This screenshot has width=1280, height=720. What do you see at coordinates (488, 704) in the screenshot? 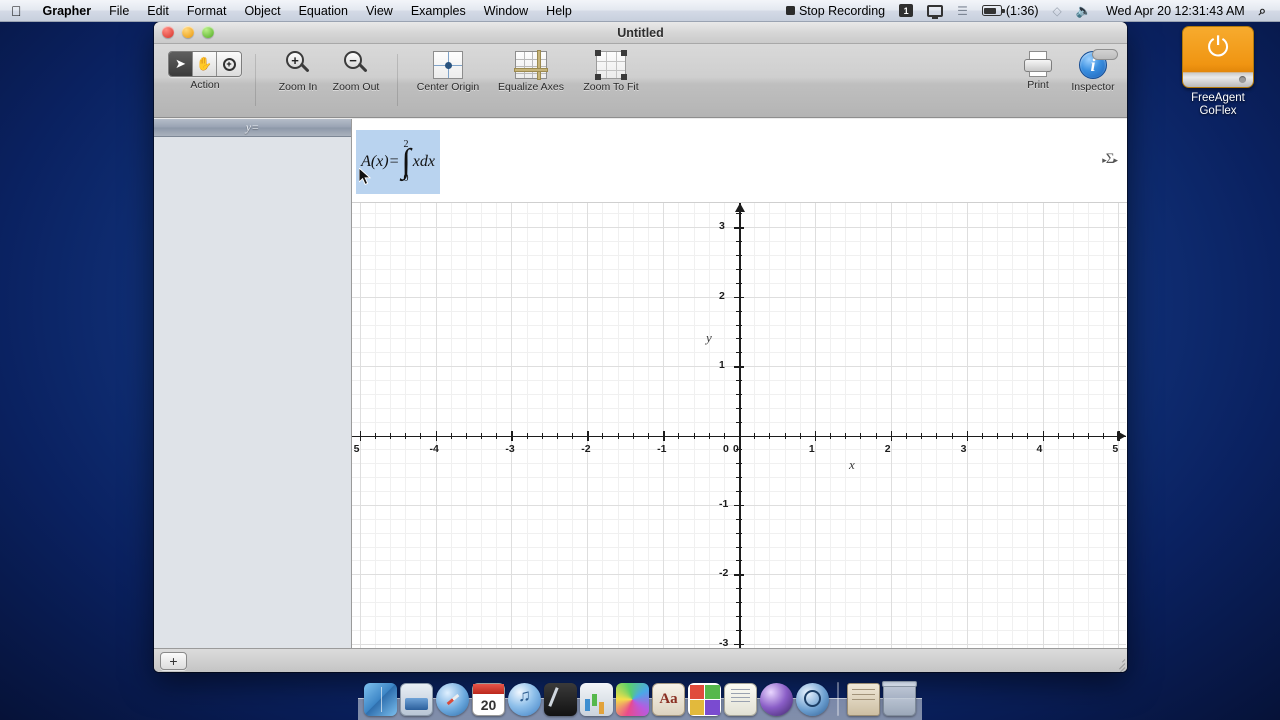
I see `calendar-day: 20` at bounding box center [488, 704].